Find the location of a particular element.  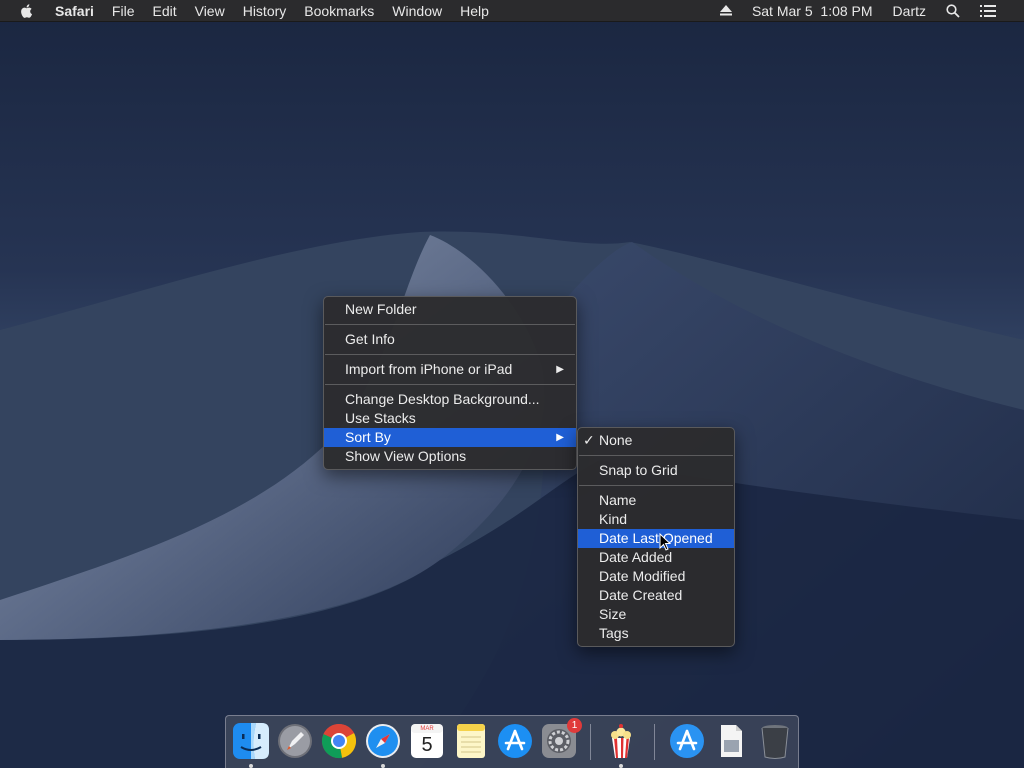

menu-item-label: Size is located at coordinates (613, 614).